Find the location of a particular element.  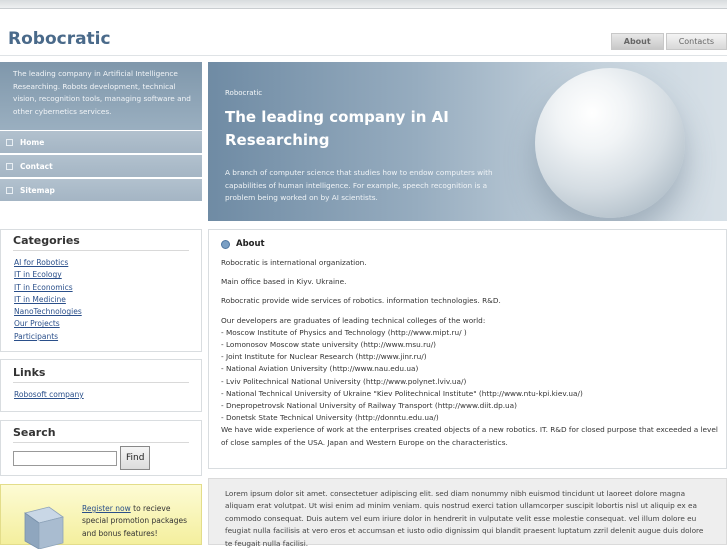

category-link: Participants is located at coordinates (101, 337).